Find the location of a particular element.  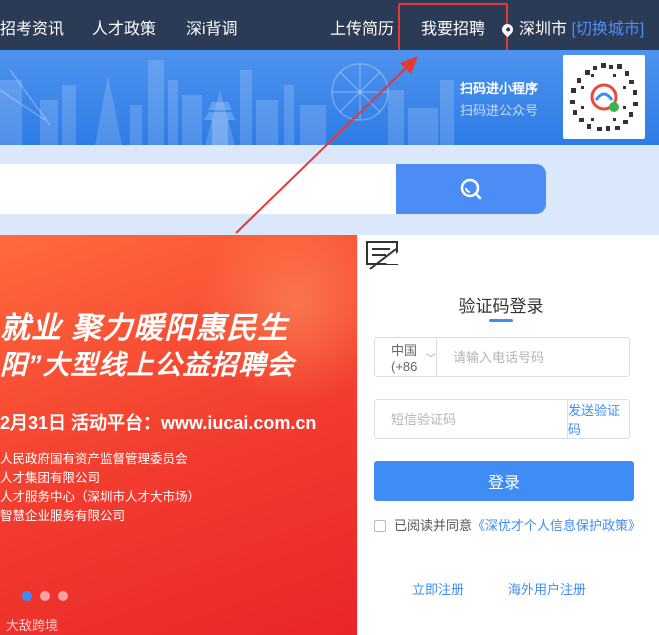

nav-item-background-check: 深i背调 is located at coordinates (212, 27).